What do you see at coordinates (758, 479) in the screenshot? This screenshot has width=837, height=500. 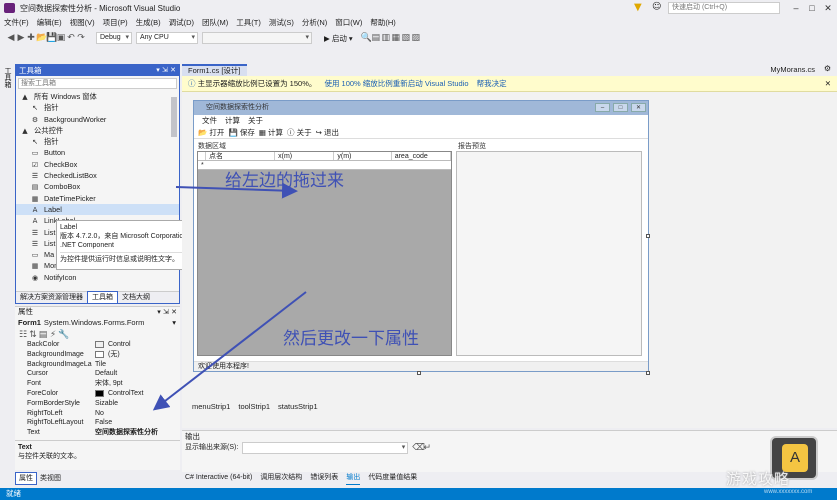 I see `watermark-text: 游戏攻略` at bounding box center [758, 479].